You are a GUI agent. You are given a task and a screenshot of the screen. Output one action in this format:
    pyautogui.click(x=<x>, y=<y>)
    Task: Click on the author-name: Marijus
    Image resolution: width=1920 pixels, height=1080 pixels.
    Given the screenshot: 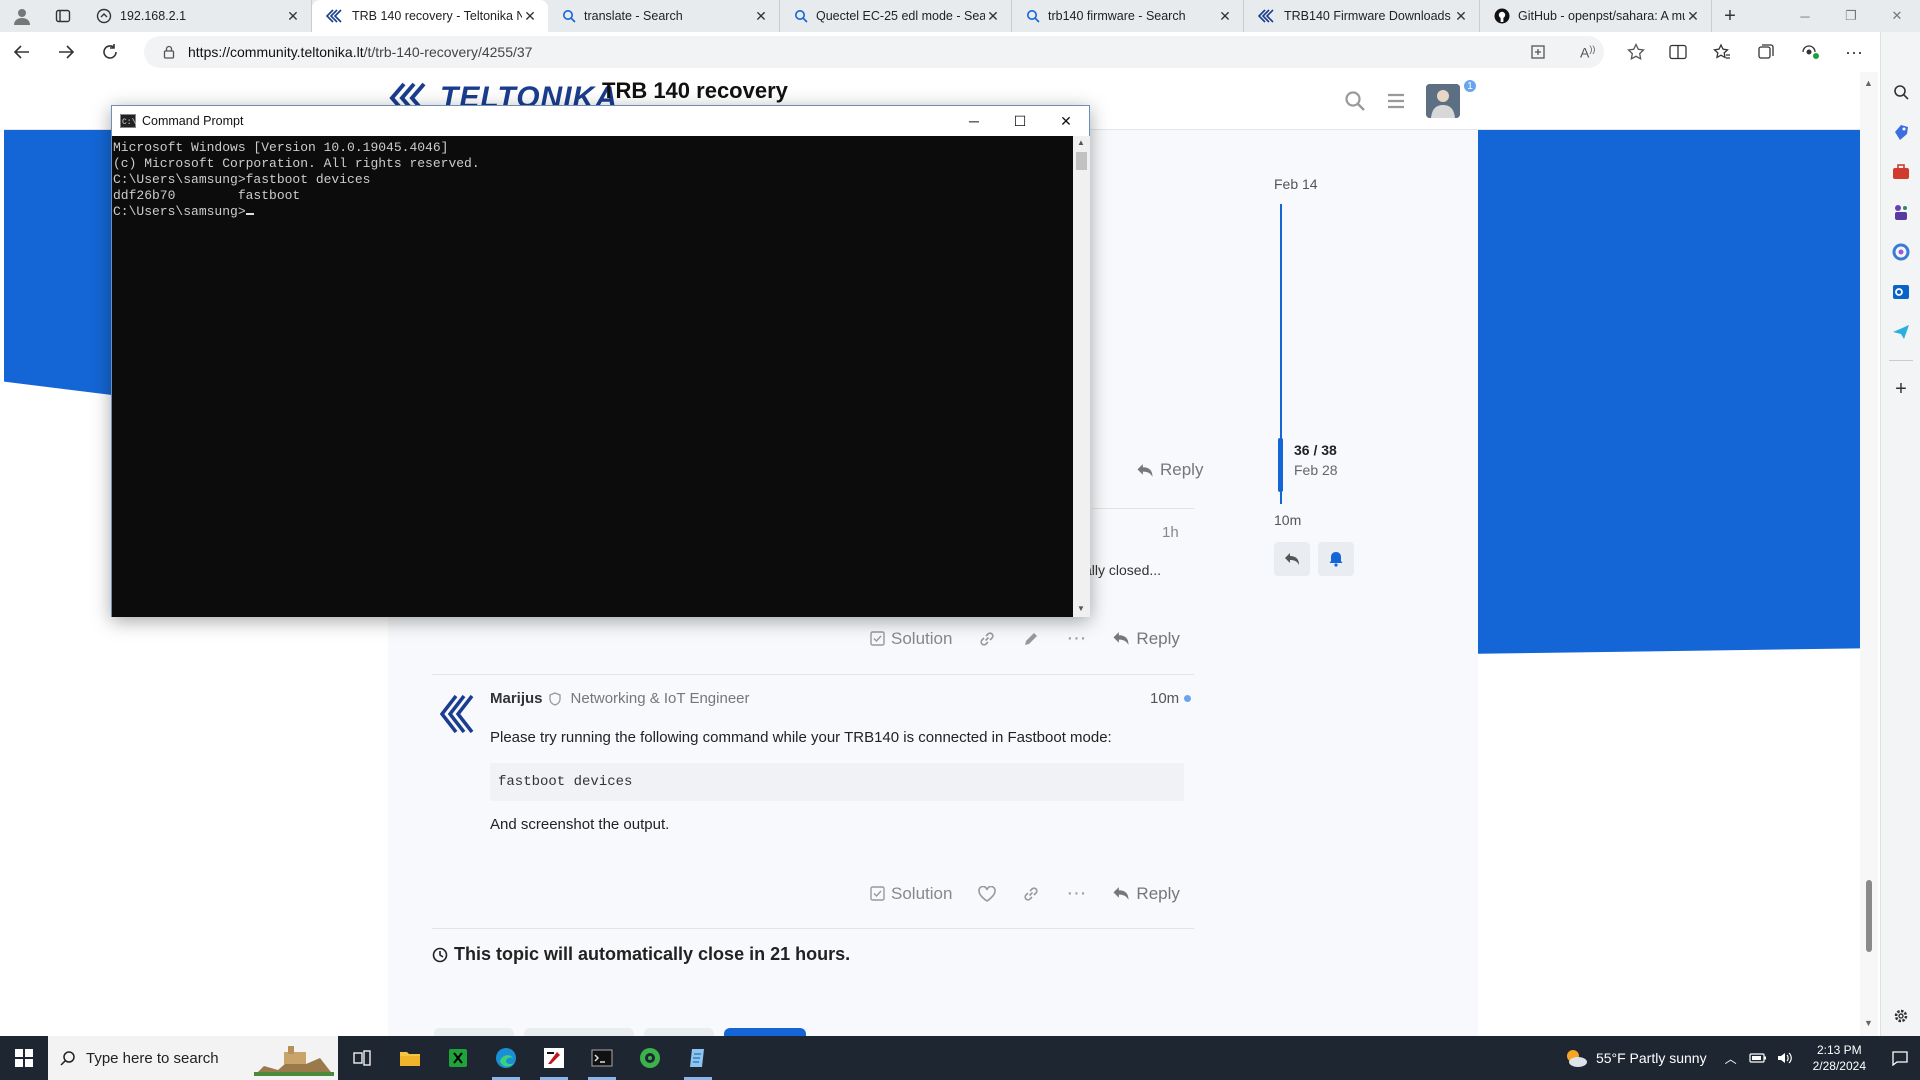 What is the action you would take?
    pyautogui.click(x=516, y=698)
    